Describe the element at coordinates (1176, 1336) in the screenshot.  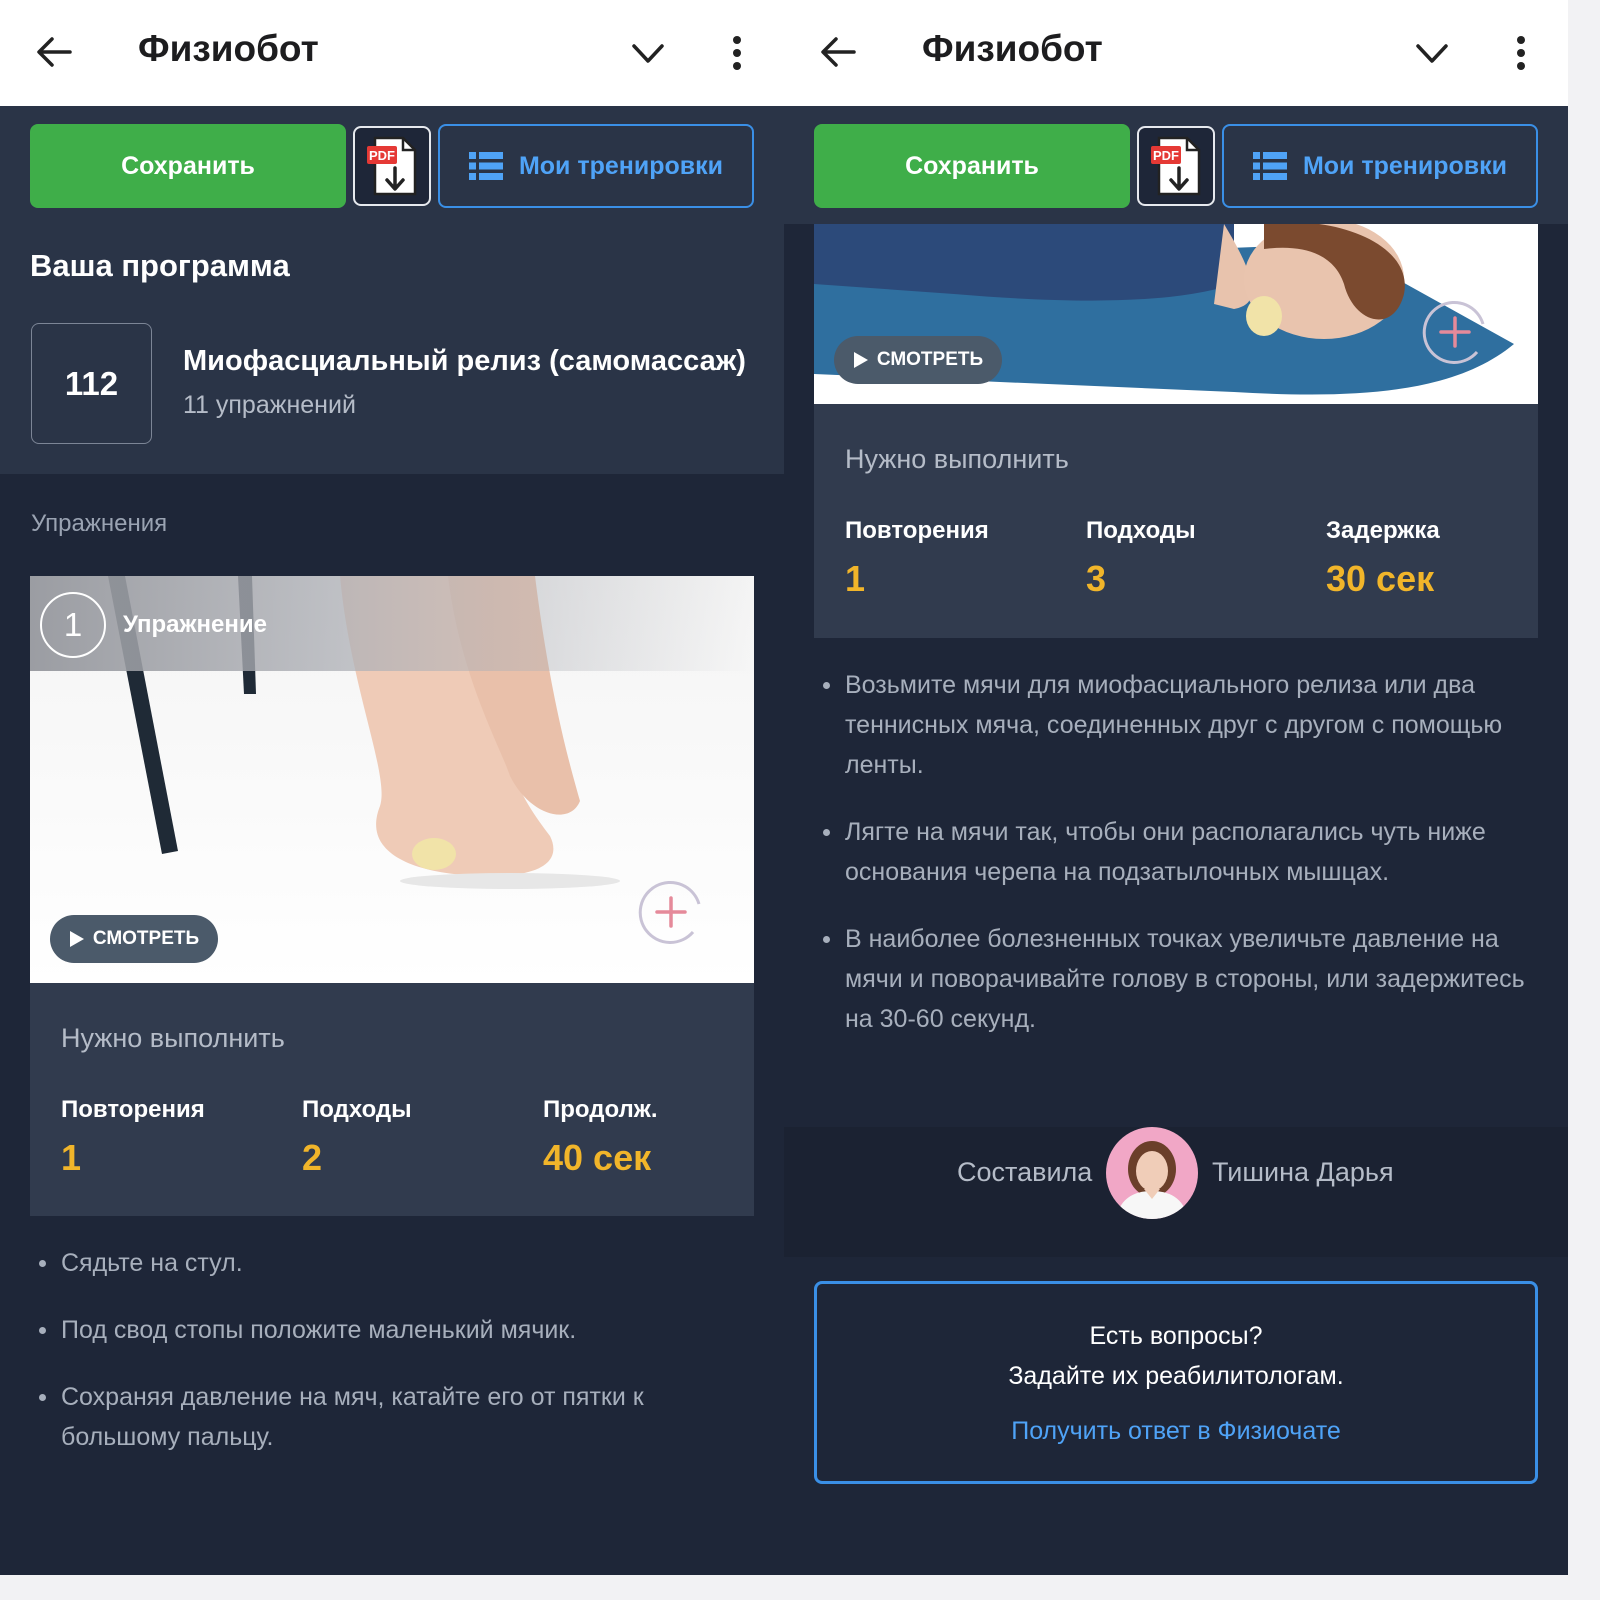
I see `questions-line-1: Есть вопросы?` at that location.